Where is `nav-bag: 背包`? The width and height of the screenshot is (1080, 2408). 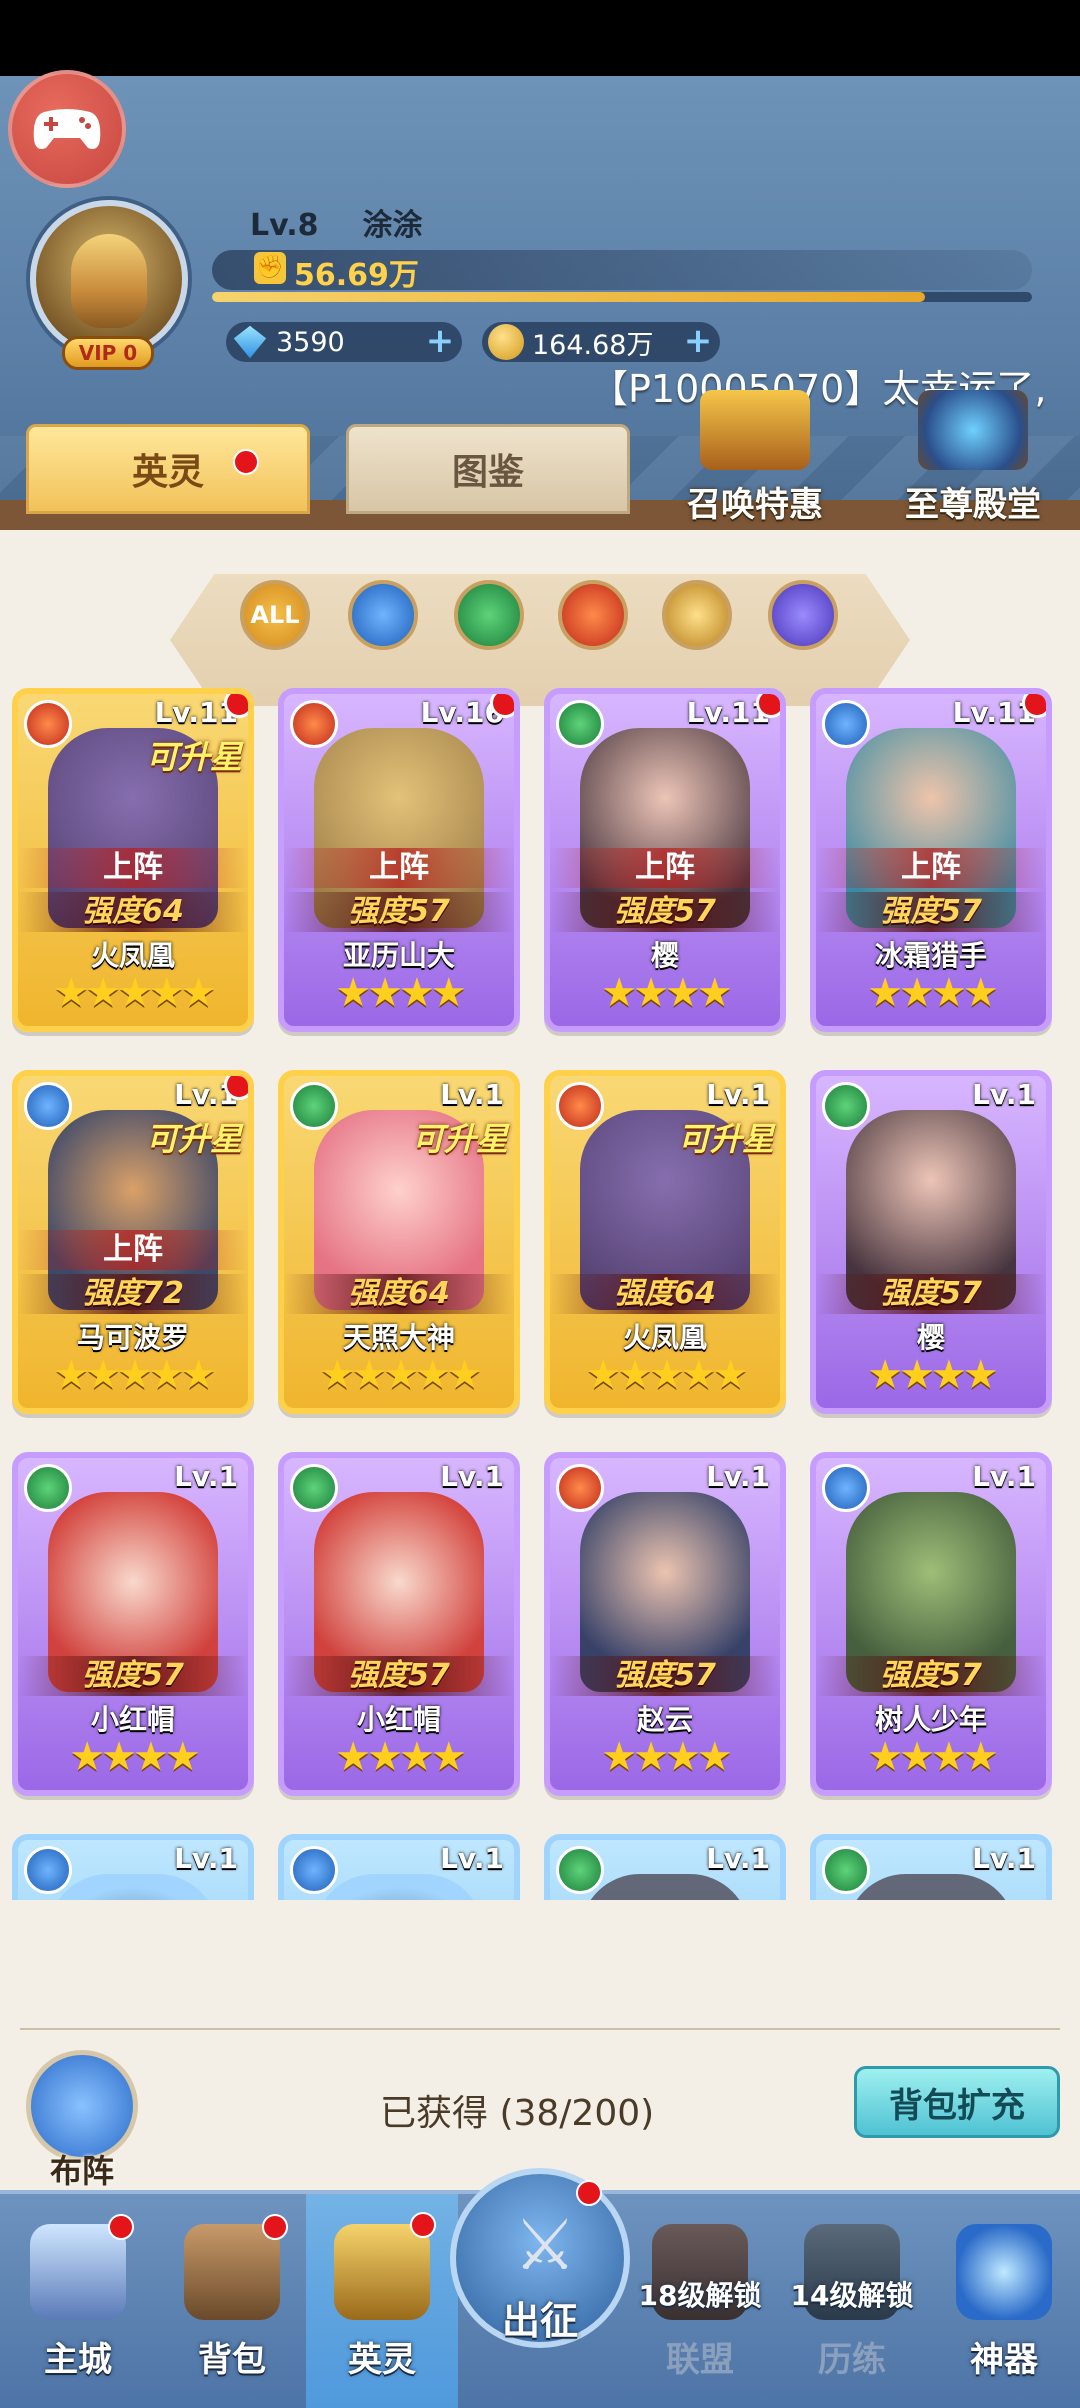
nav-bag: 背包 is located at coordinates (232, 2309).